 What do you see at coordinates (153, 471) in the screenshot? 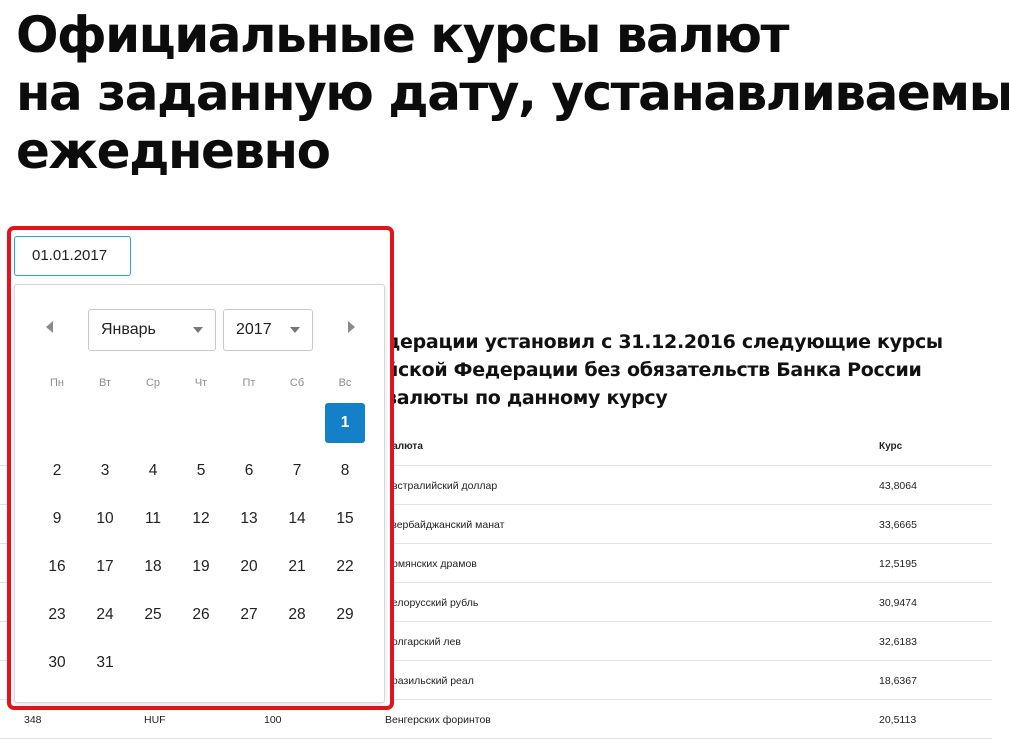
I see `day-cell: 4` at bounding box center [153, 471].